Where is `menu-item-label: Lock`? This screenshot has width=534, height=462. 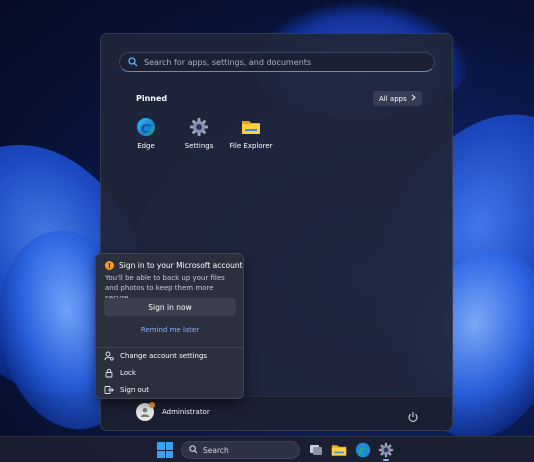
menu-item-label: Lock is located at coordinates (128, 373).